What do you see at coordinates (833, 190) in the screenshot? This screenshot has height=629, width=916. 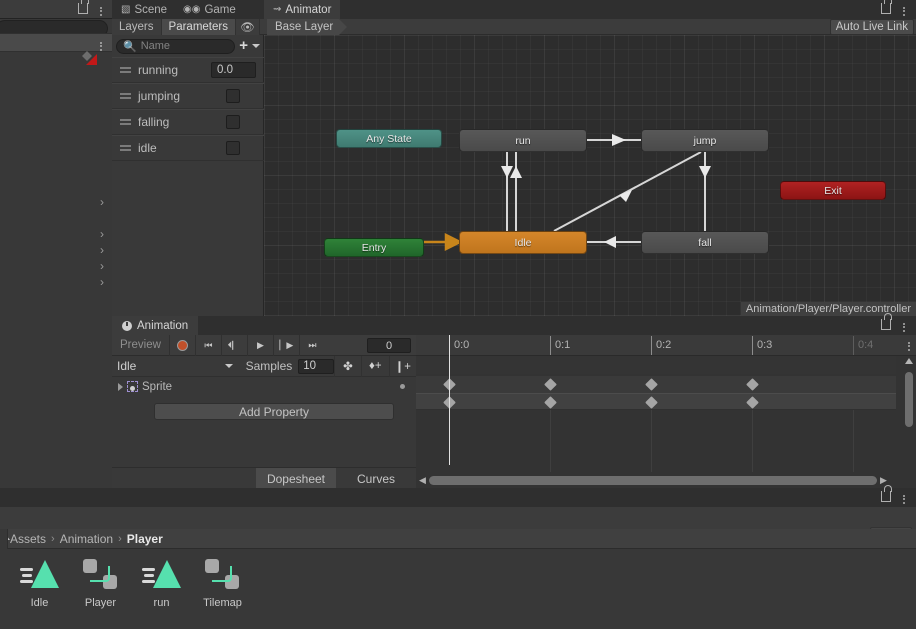 I see `node-exit: Exit` at bounding box center [833, 190].